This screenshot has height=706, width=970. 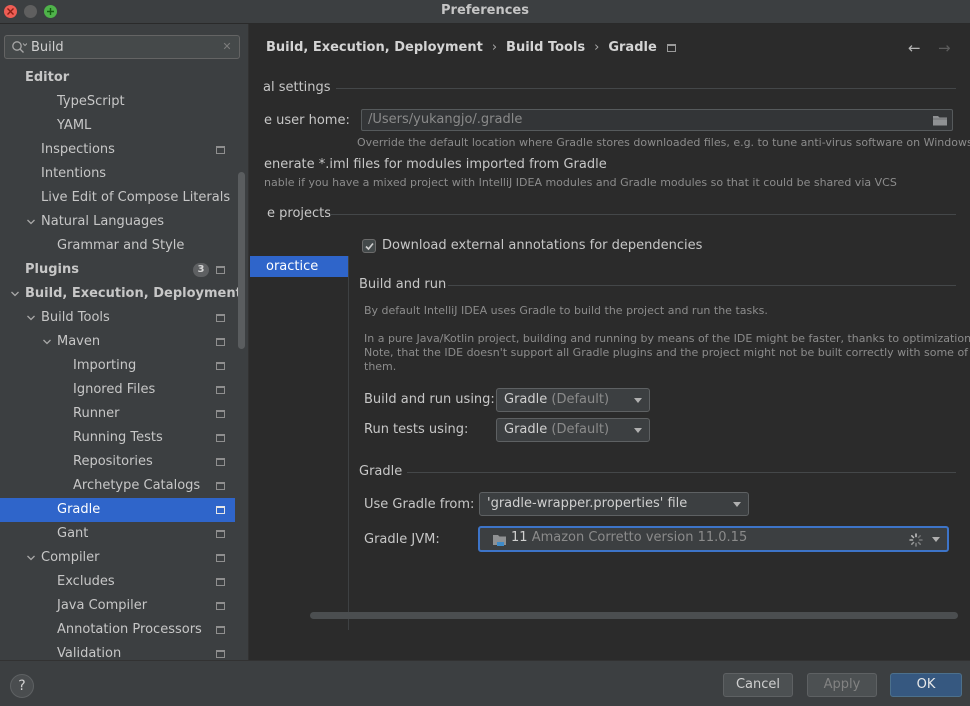 I want to click on sidebar-item-label: TypeScript, so click(x=91, y=101).